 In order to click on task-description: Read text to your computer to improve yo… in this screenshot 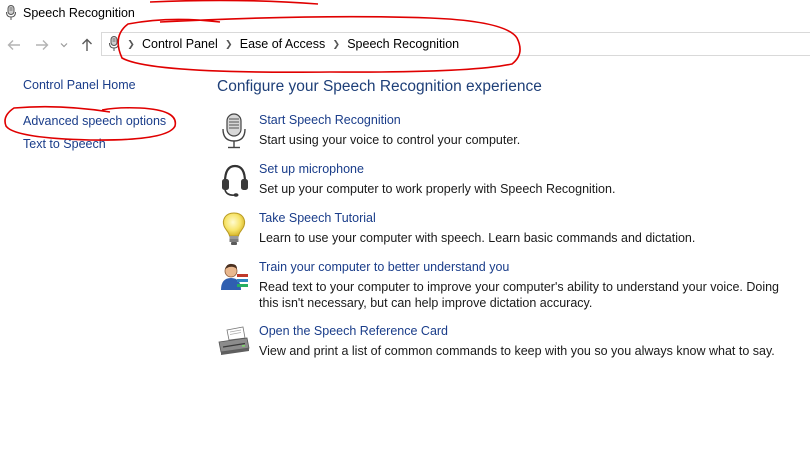, I will do `click(519, 295)`.